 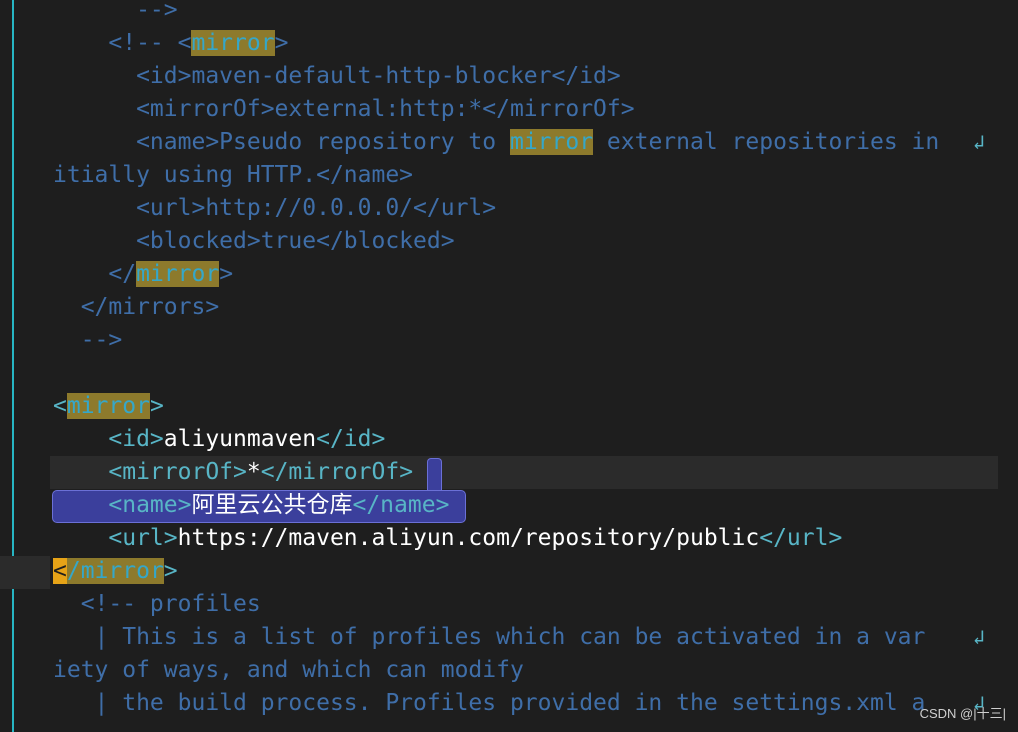 I want to click on code-line: <id>maven-default-http-blocker</id>, so click(x=509, y=76).